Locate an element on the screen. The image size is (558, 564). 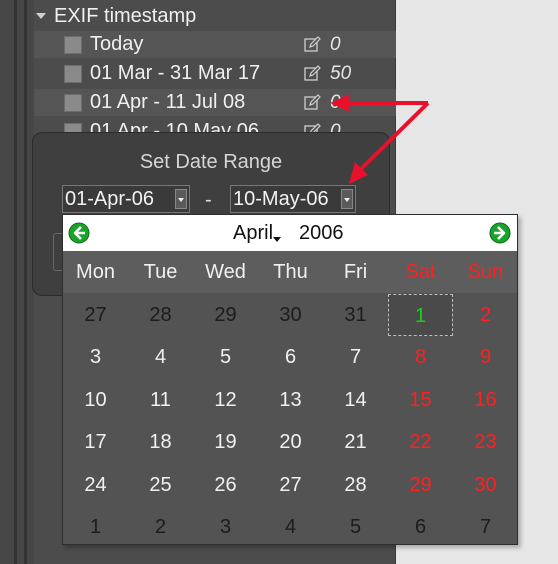
calendar-day: 26 is located at coordinates (225, 485).